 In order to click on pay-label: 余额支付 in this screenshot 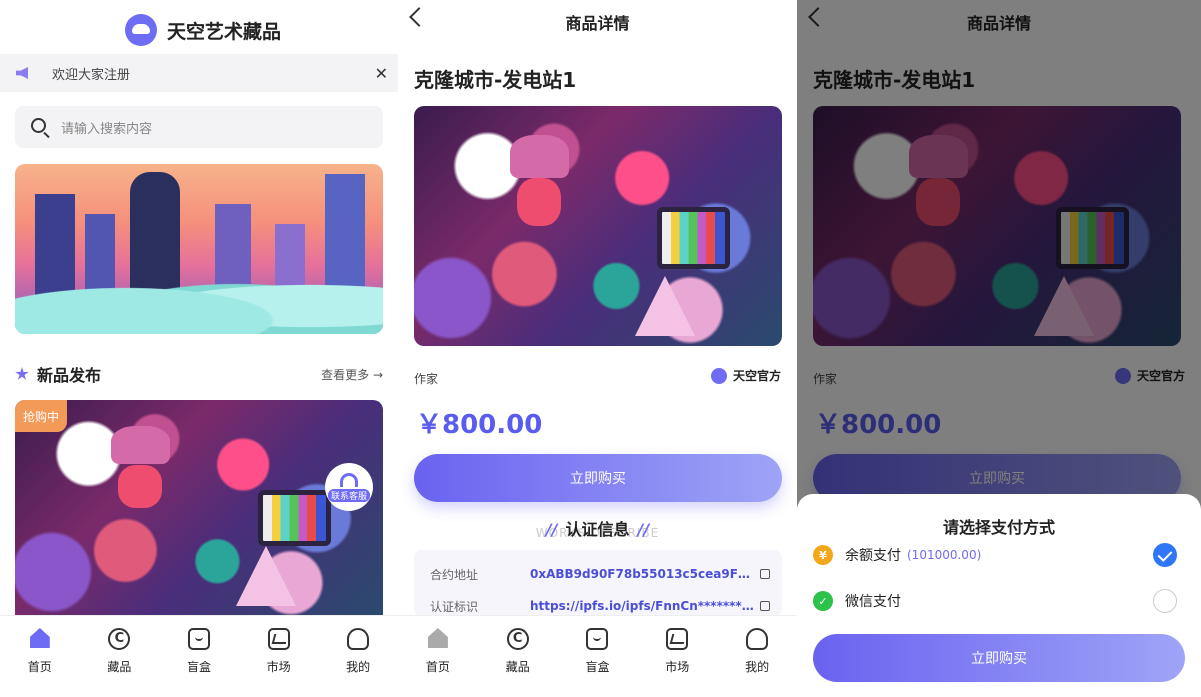, I will do `click(873, 556)`.